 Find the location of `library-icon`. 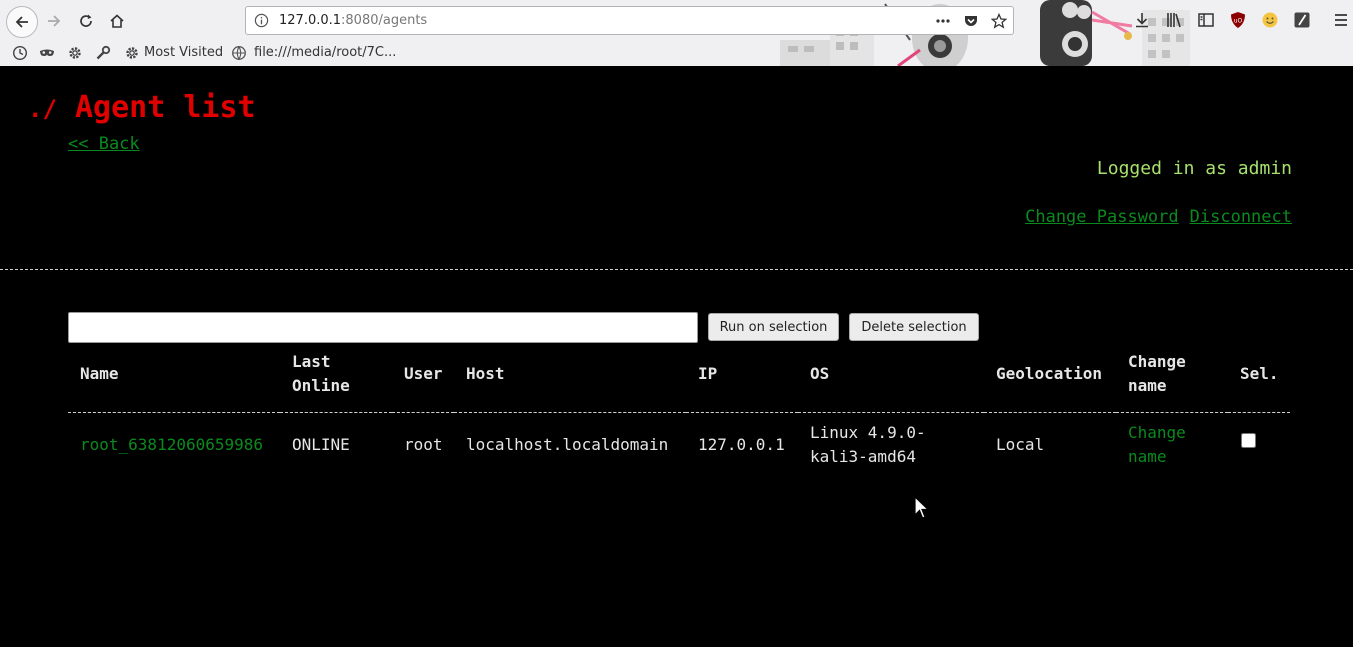

library-icon is located at coordinates (1174, 20).